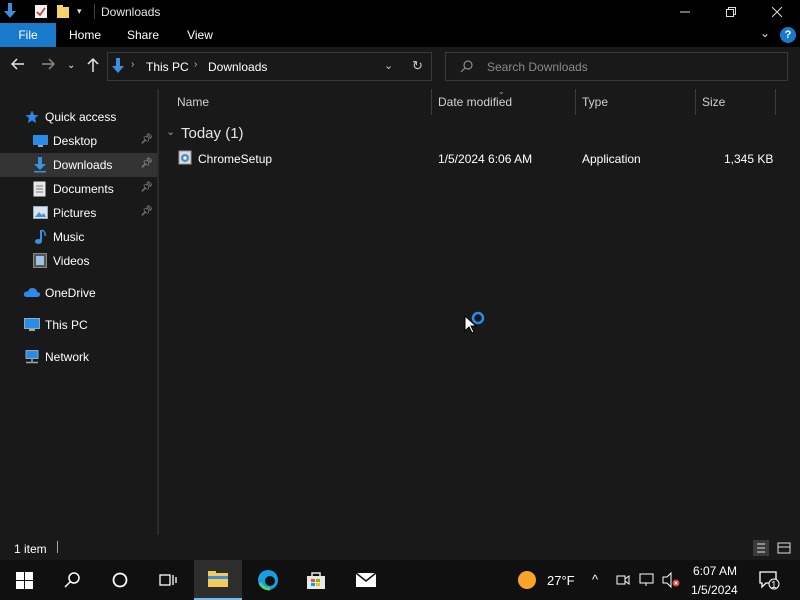  Describe the element at coordinates (30, 549) in the screenshot. I see `item-count: 1 item` at that location.